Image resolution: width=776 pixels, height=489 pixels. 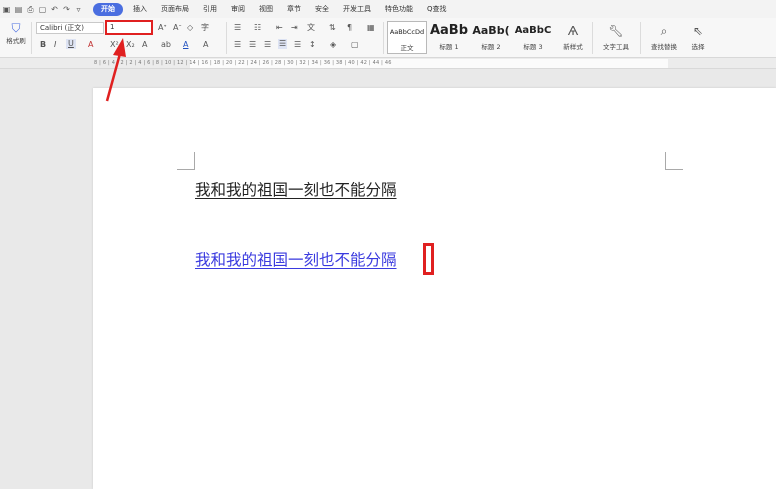 I want to click on tab-view: 视图, so click(x=266, y=9).